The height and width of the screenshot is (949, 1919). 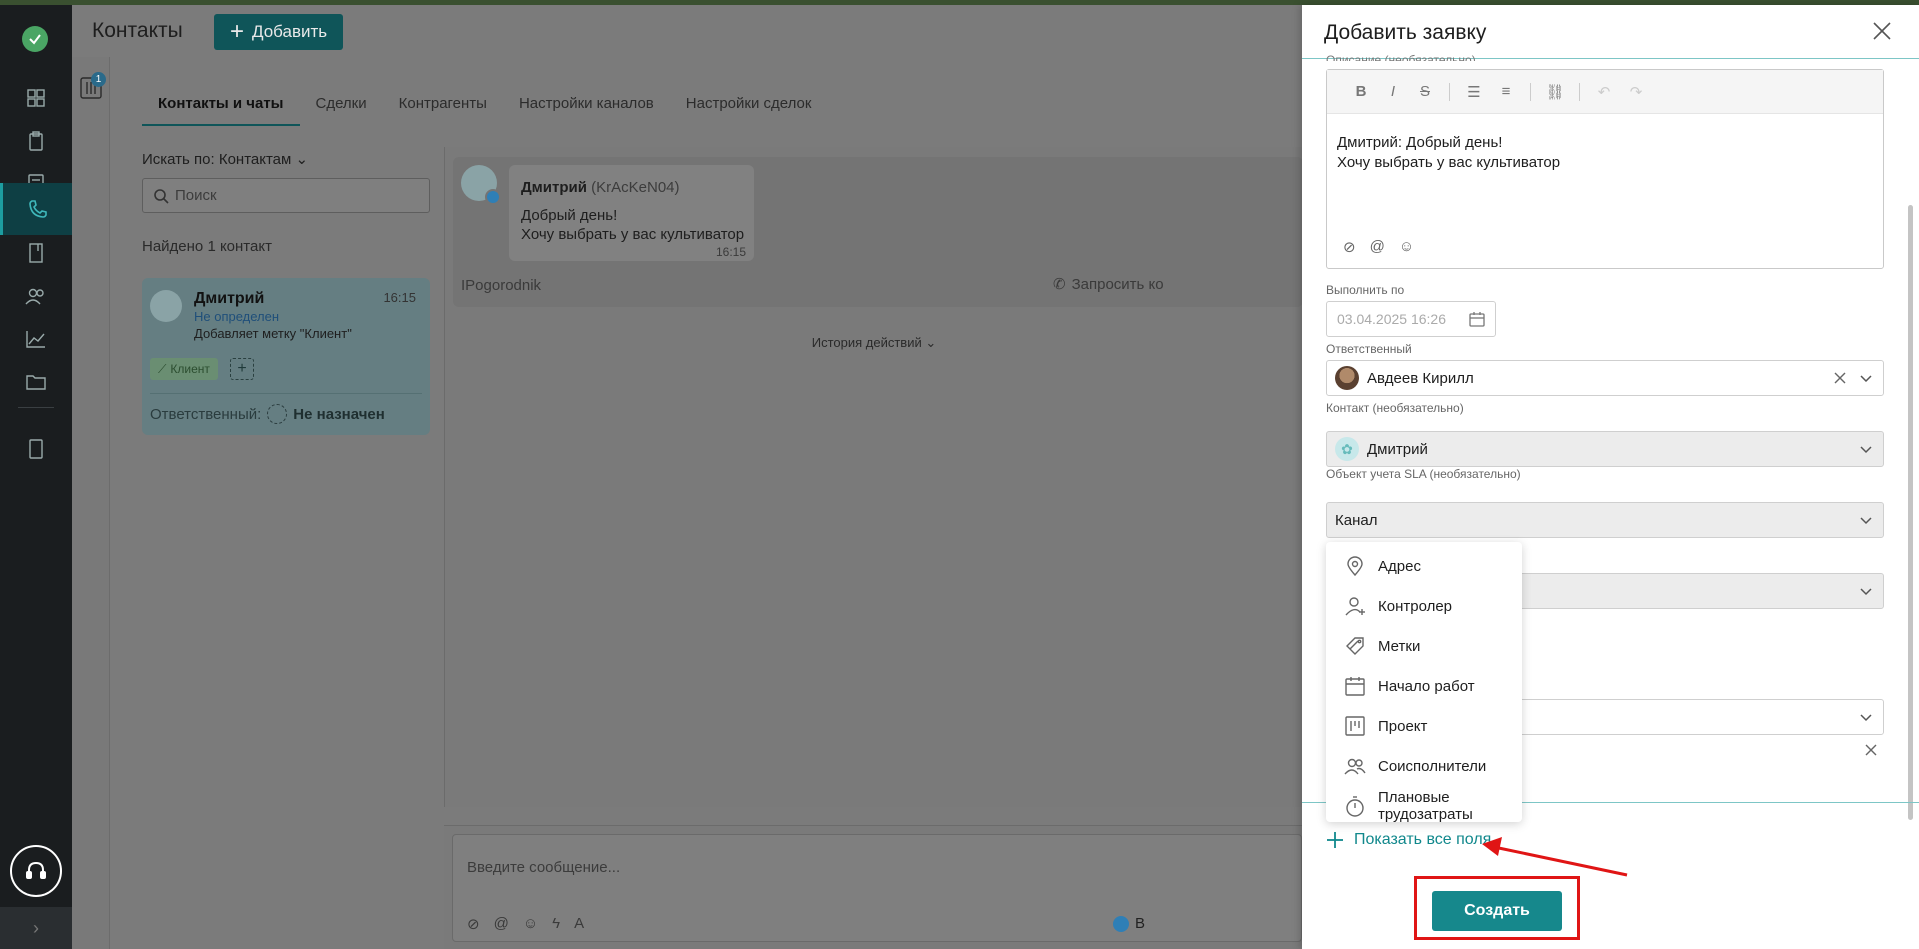 I want to click on due-date-input: 03.04.2025 16:26, so click(x=1411, y=319).